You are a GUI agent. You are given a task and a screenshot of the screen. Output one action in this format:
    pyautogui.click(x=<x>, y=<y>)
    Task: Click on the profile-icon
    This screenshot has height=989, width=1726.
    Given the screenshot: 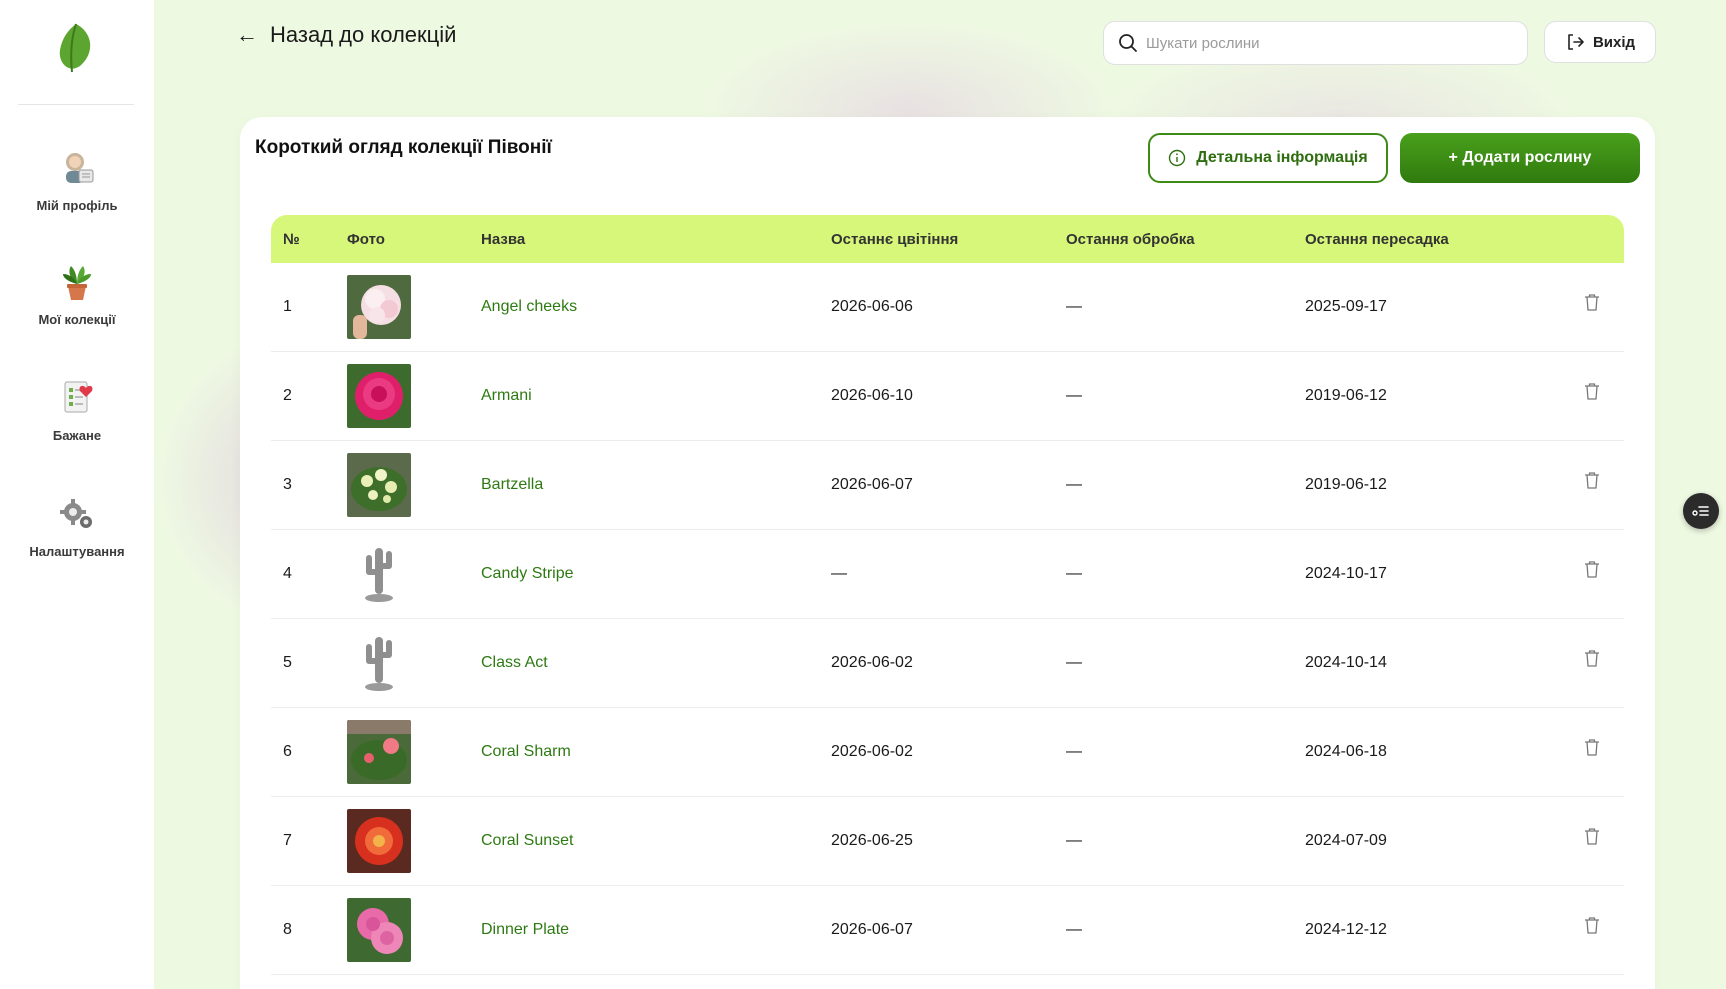 What is the action you would take?
    pyautogui.click(x=80, y=168)
    